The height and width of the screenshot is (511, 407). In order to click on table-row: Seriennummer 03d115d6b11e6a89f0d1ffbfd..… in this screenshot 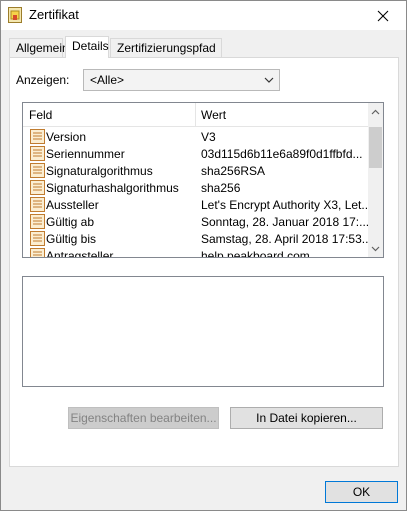, I will do `click(196, 153)`.